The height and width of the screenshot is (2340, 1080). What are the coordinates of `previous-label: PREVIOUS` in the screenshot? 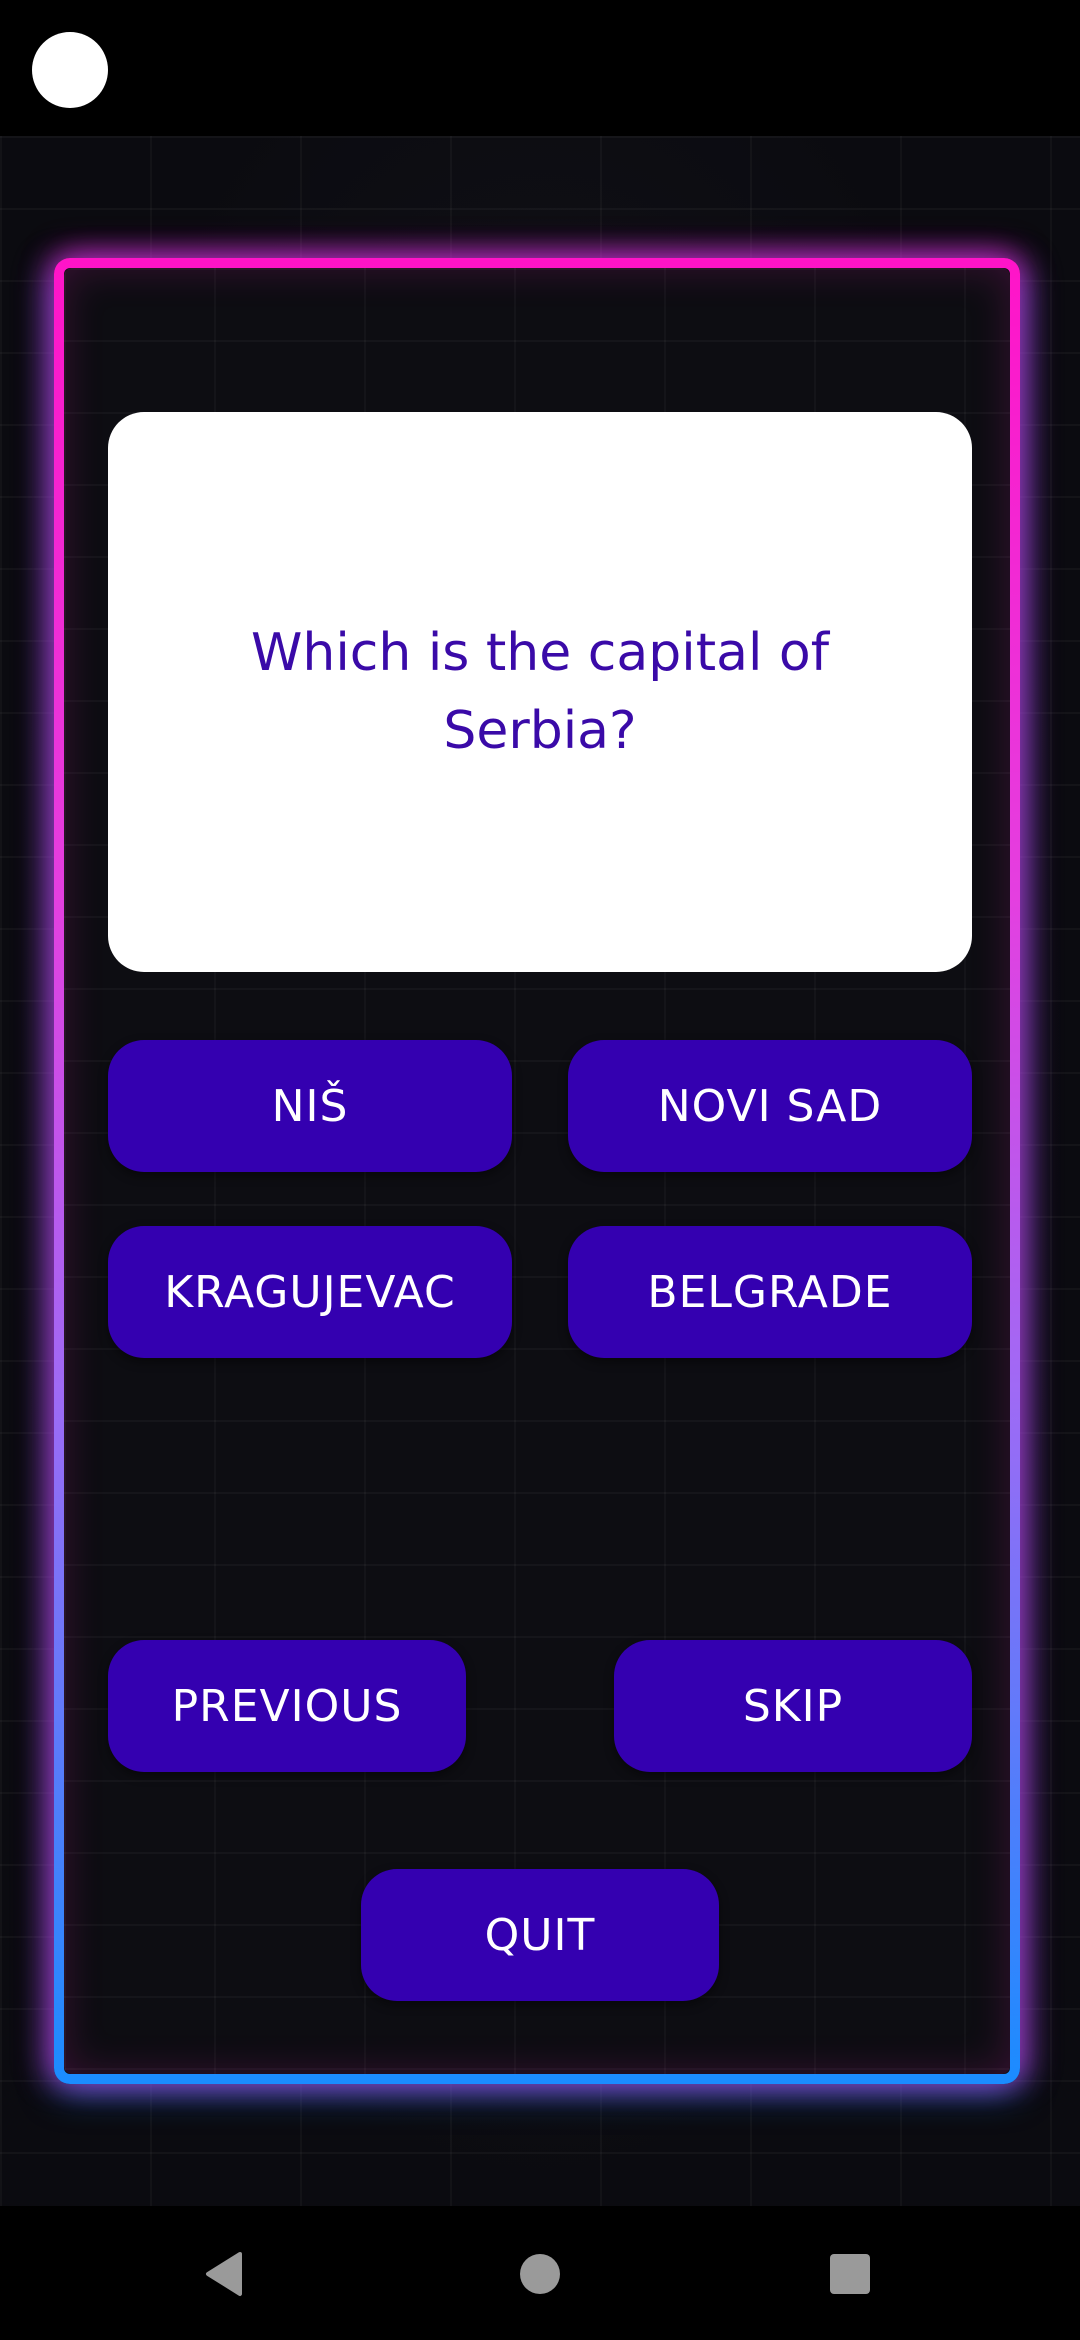 It's located at (287, 1706).